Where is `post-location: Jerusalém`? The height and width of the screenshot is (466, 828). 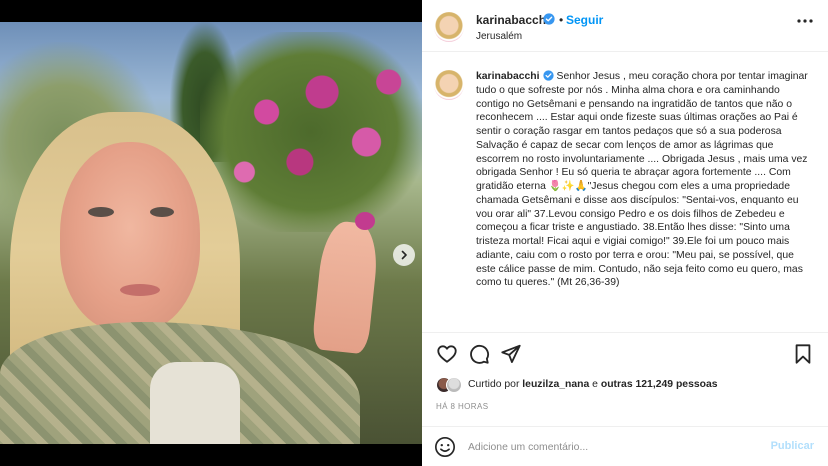
post-location: Jerusalém is located at coordinates (499, 36).